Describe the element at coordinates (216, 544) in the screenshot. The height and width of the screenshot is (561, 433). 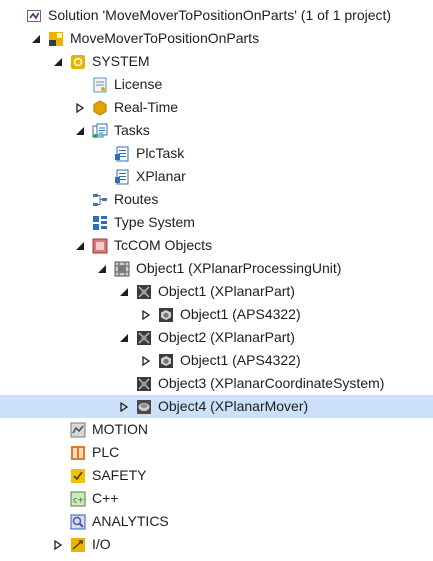
I see `tree-item-io: I/O` at that location.